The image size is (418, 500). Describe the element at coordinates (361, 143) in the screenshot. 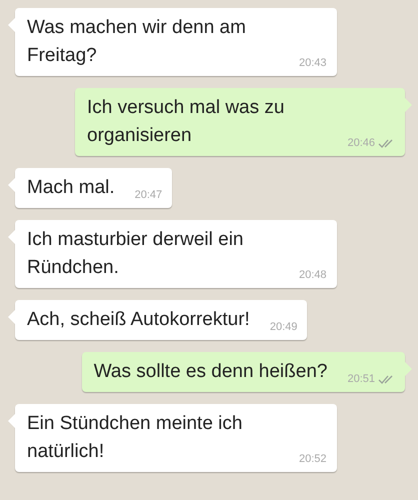

I see `message-time: 20:46` at that location.